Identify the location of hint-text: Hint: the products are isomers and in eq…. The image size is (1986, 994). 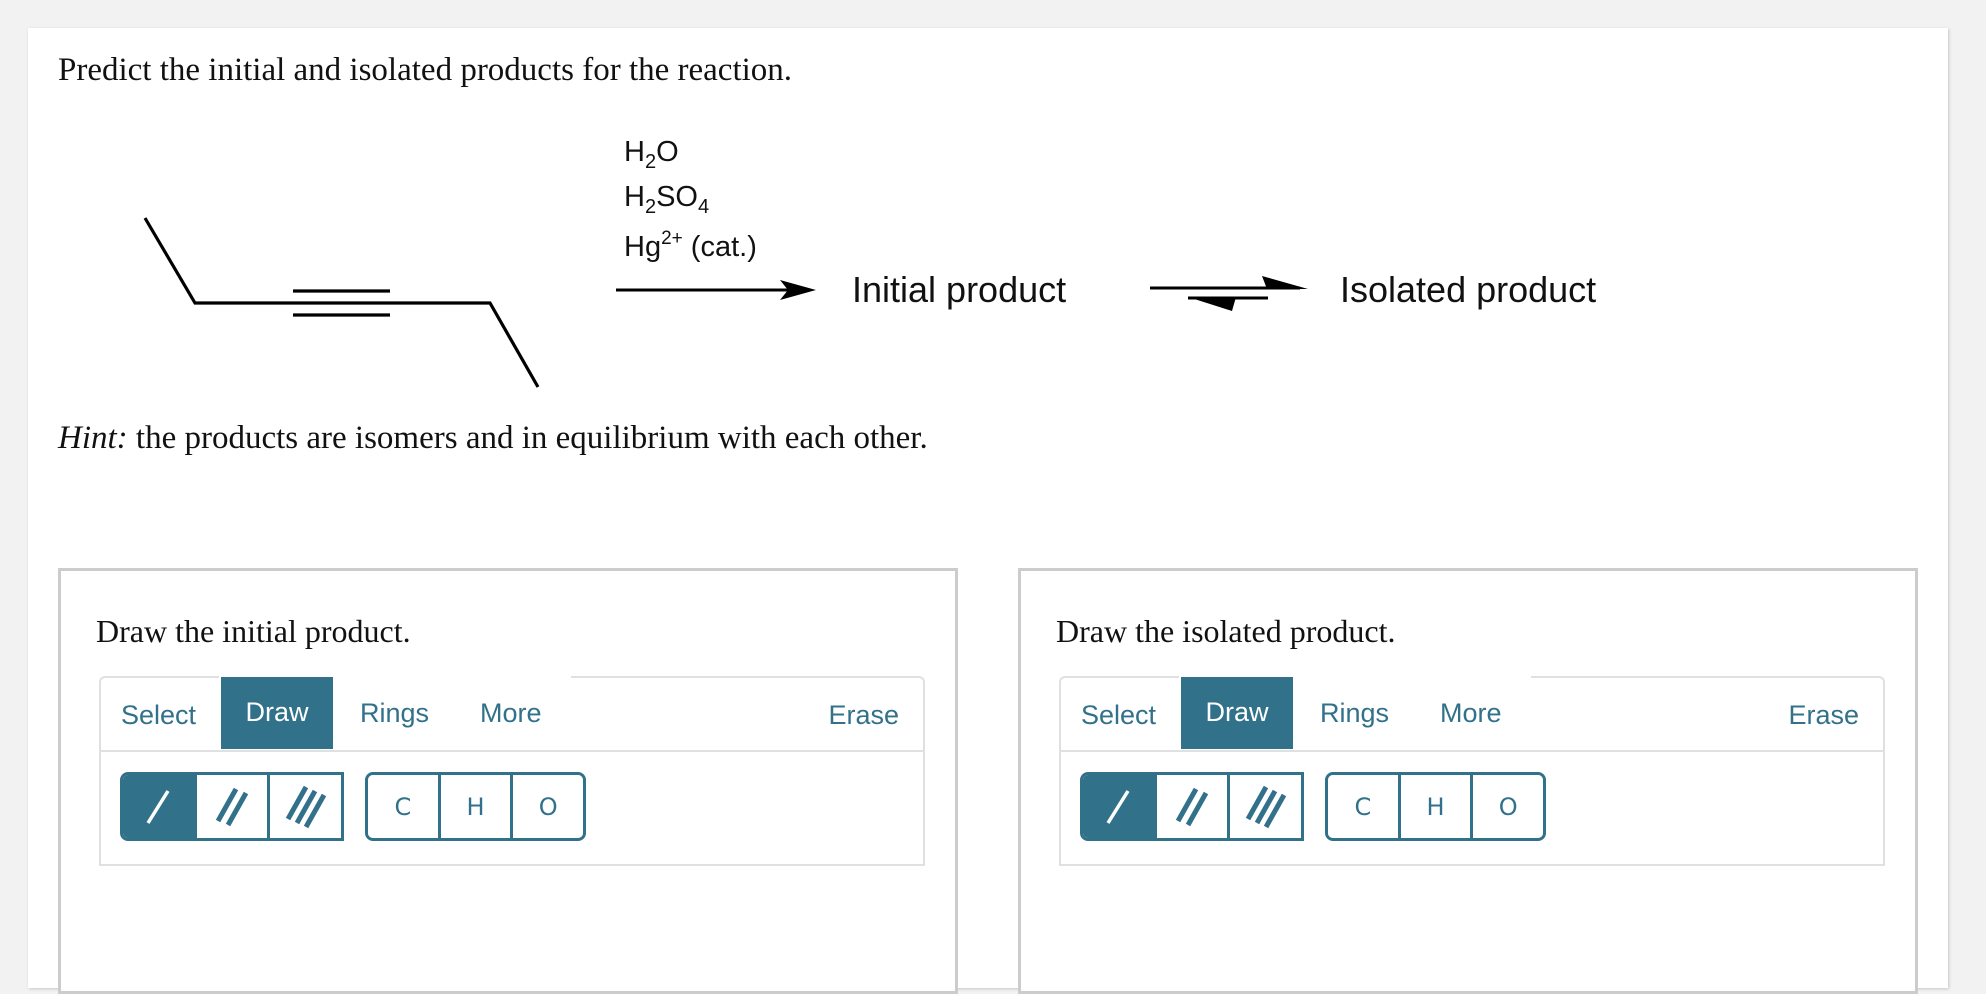
(493, 438).